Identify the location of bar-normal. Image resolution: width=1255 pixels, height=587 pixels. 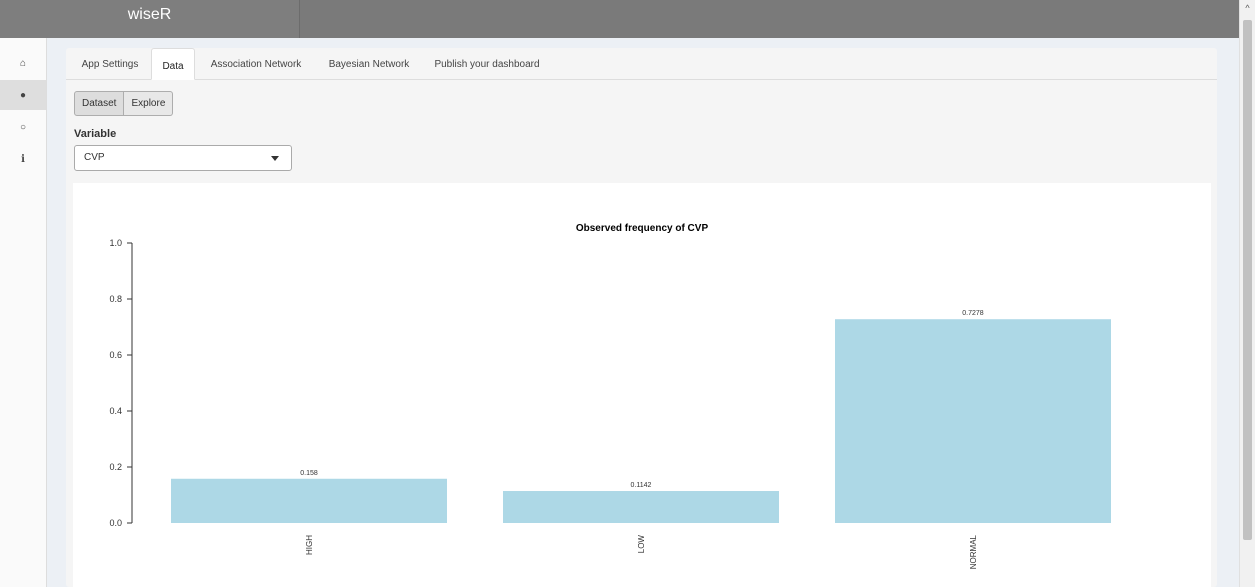
(973, 421).